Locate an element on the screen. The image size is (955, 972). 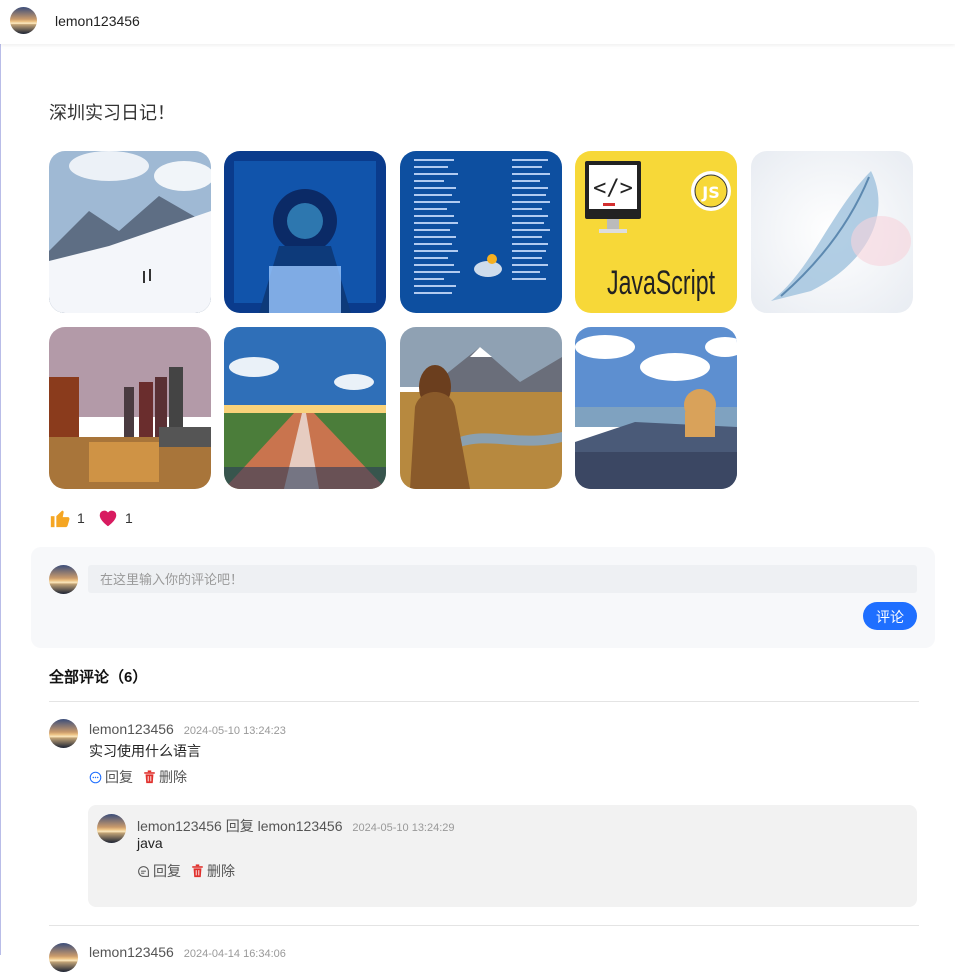
comment-header: lemon123456 2024-05-10 13:24:23 is located at coordinates (187, 729).